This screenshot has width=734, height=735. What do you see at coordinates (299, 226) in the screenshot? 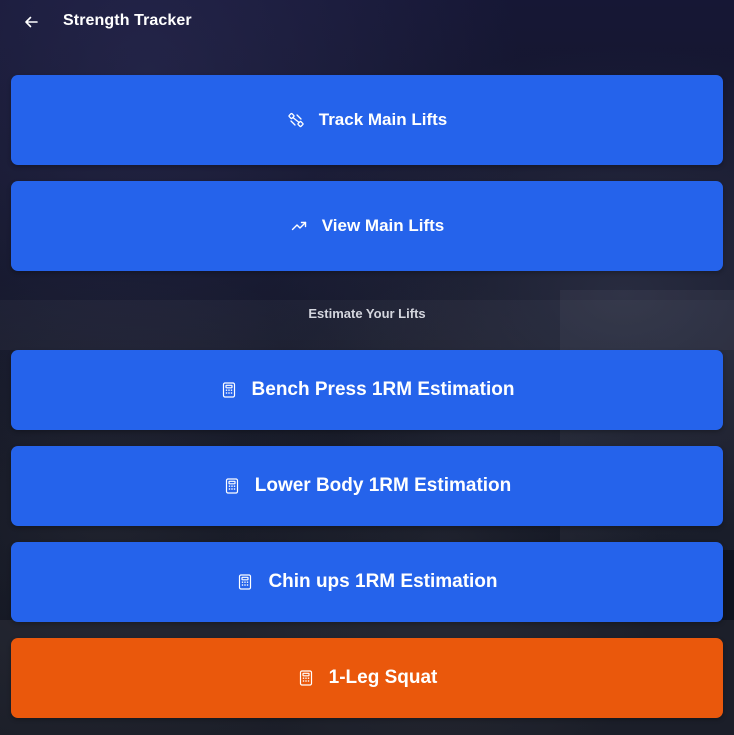
I see `trending-up-icon` at bounding box center [299, 226].